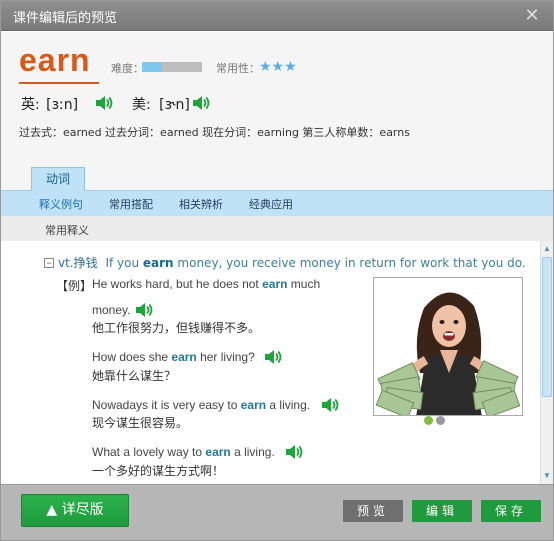 The height and width of the screenshot is (541, 554). Describe the element at coordinates (304, 284) in the screenshot. I see `example-text: much` at that location.